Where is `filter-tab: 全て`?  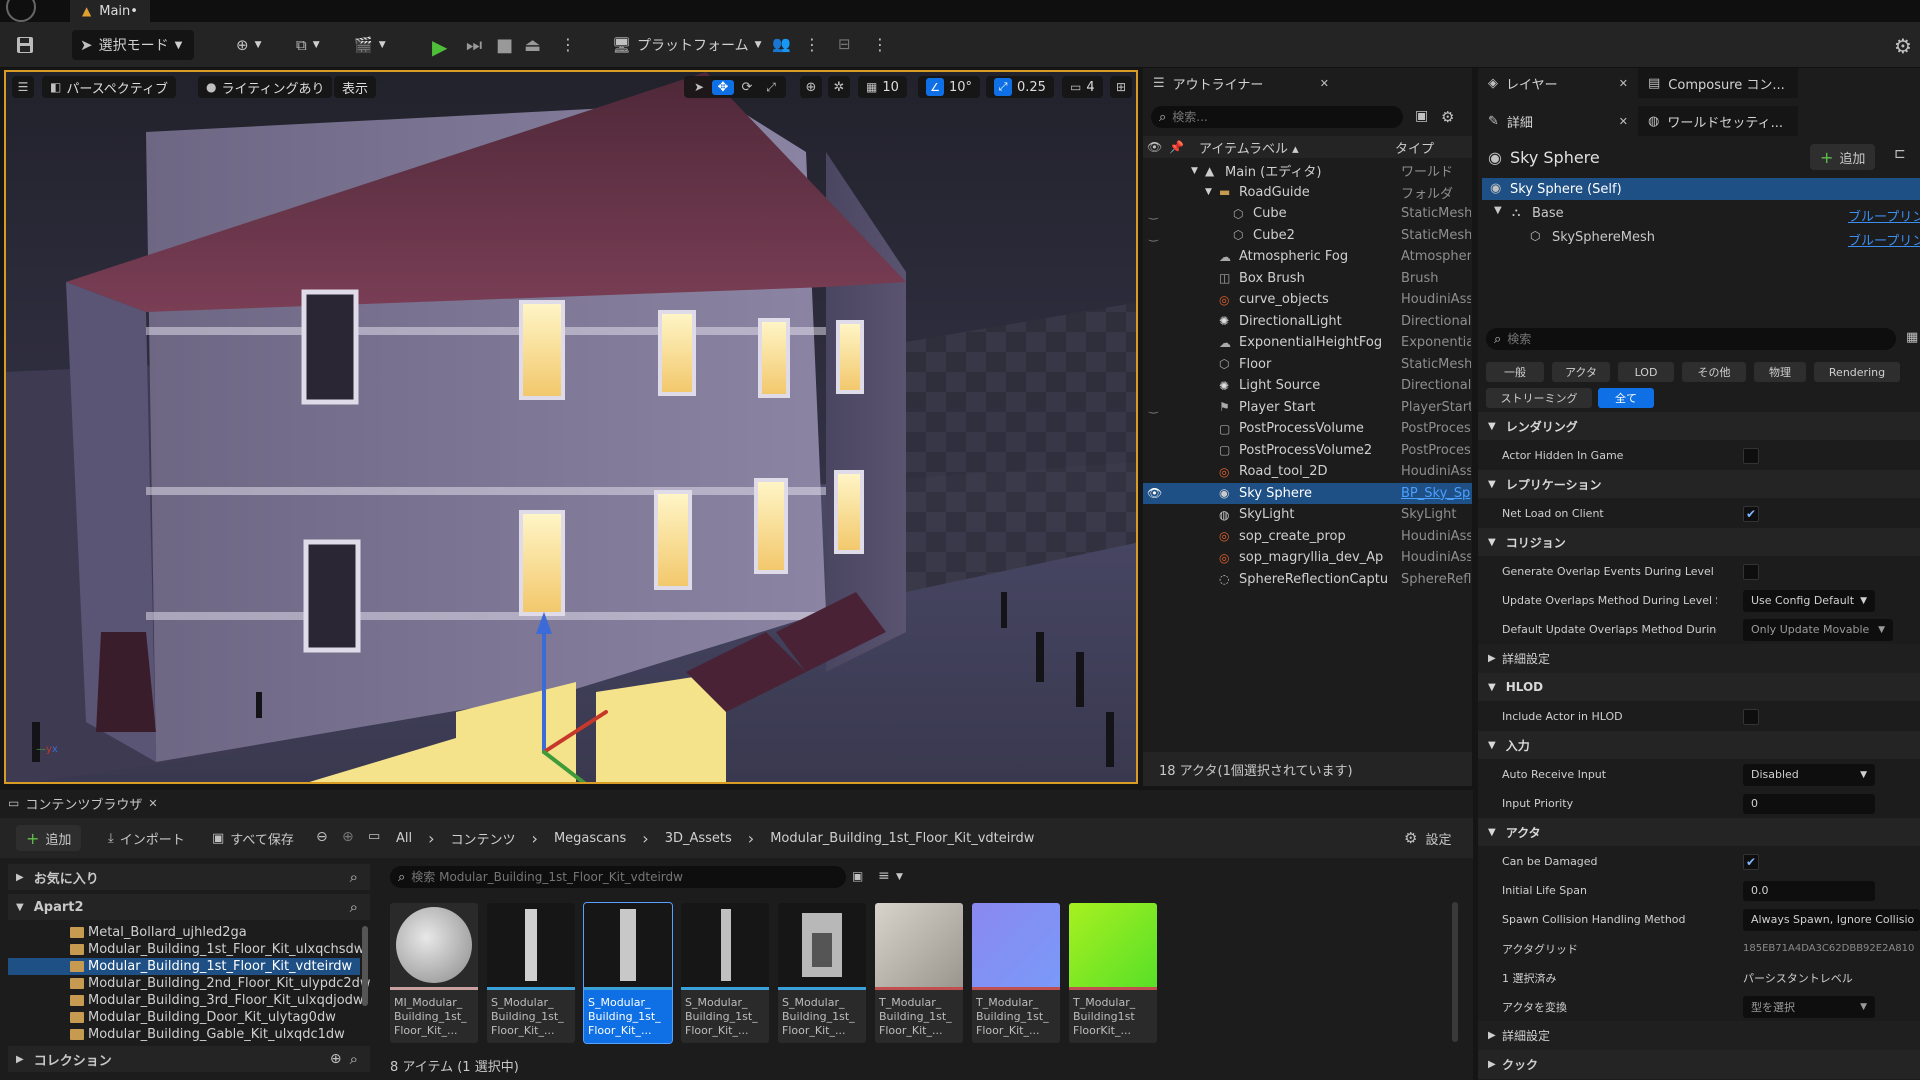 filter-tab: 全て is located at coordinates (1626, 398).